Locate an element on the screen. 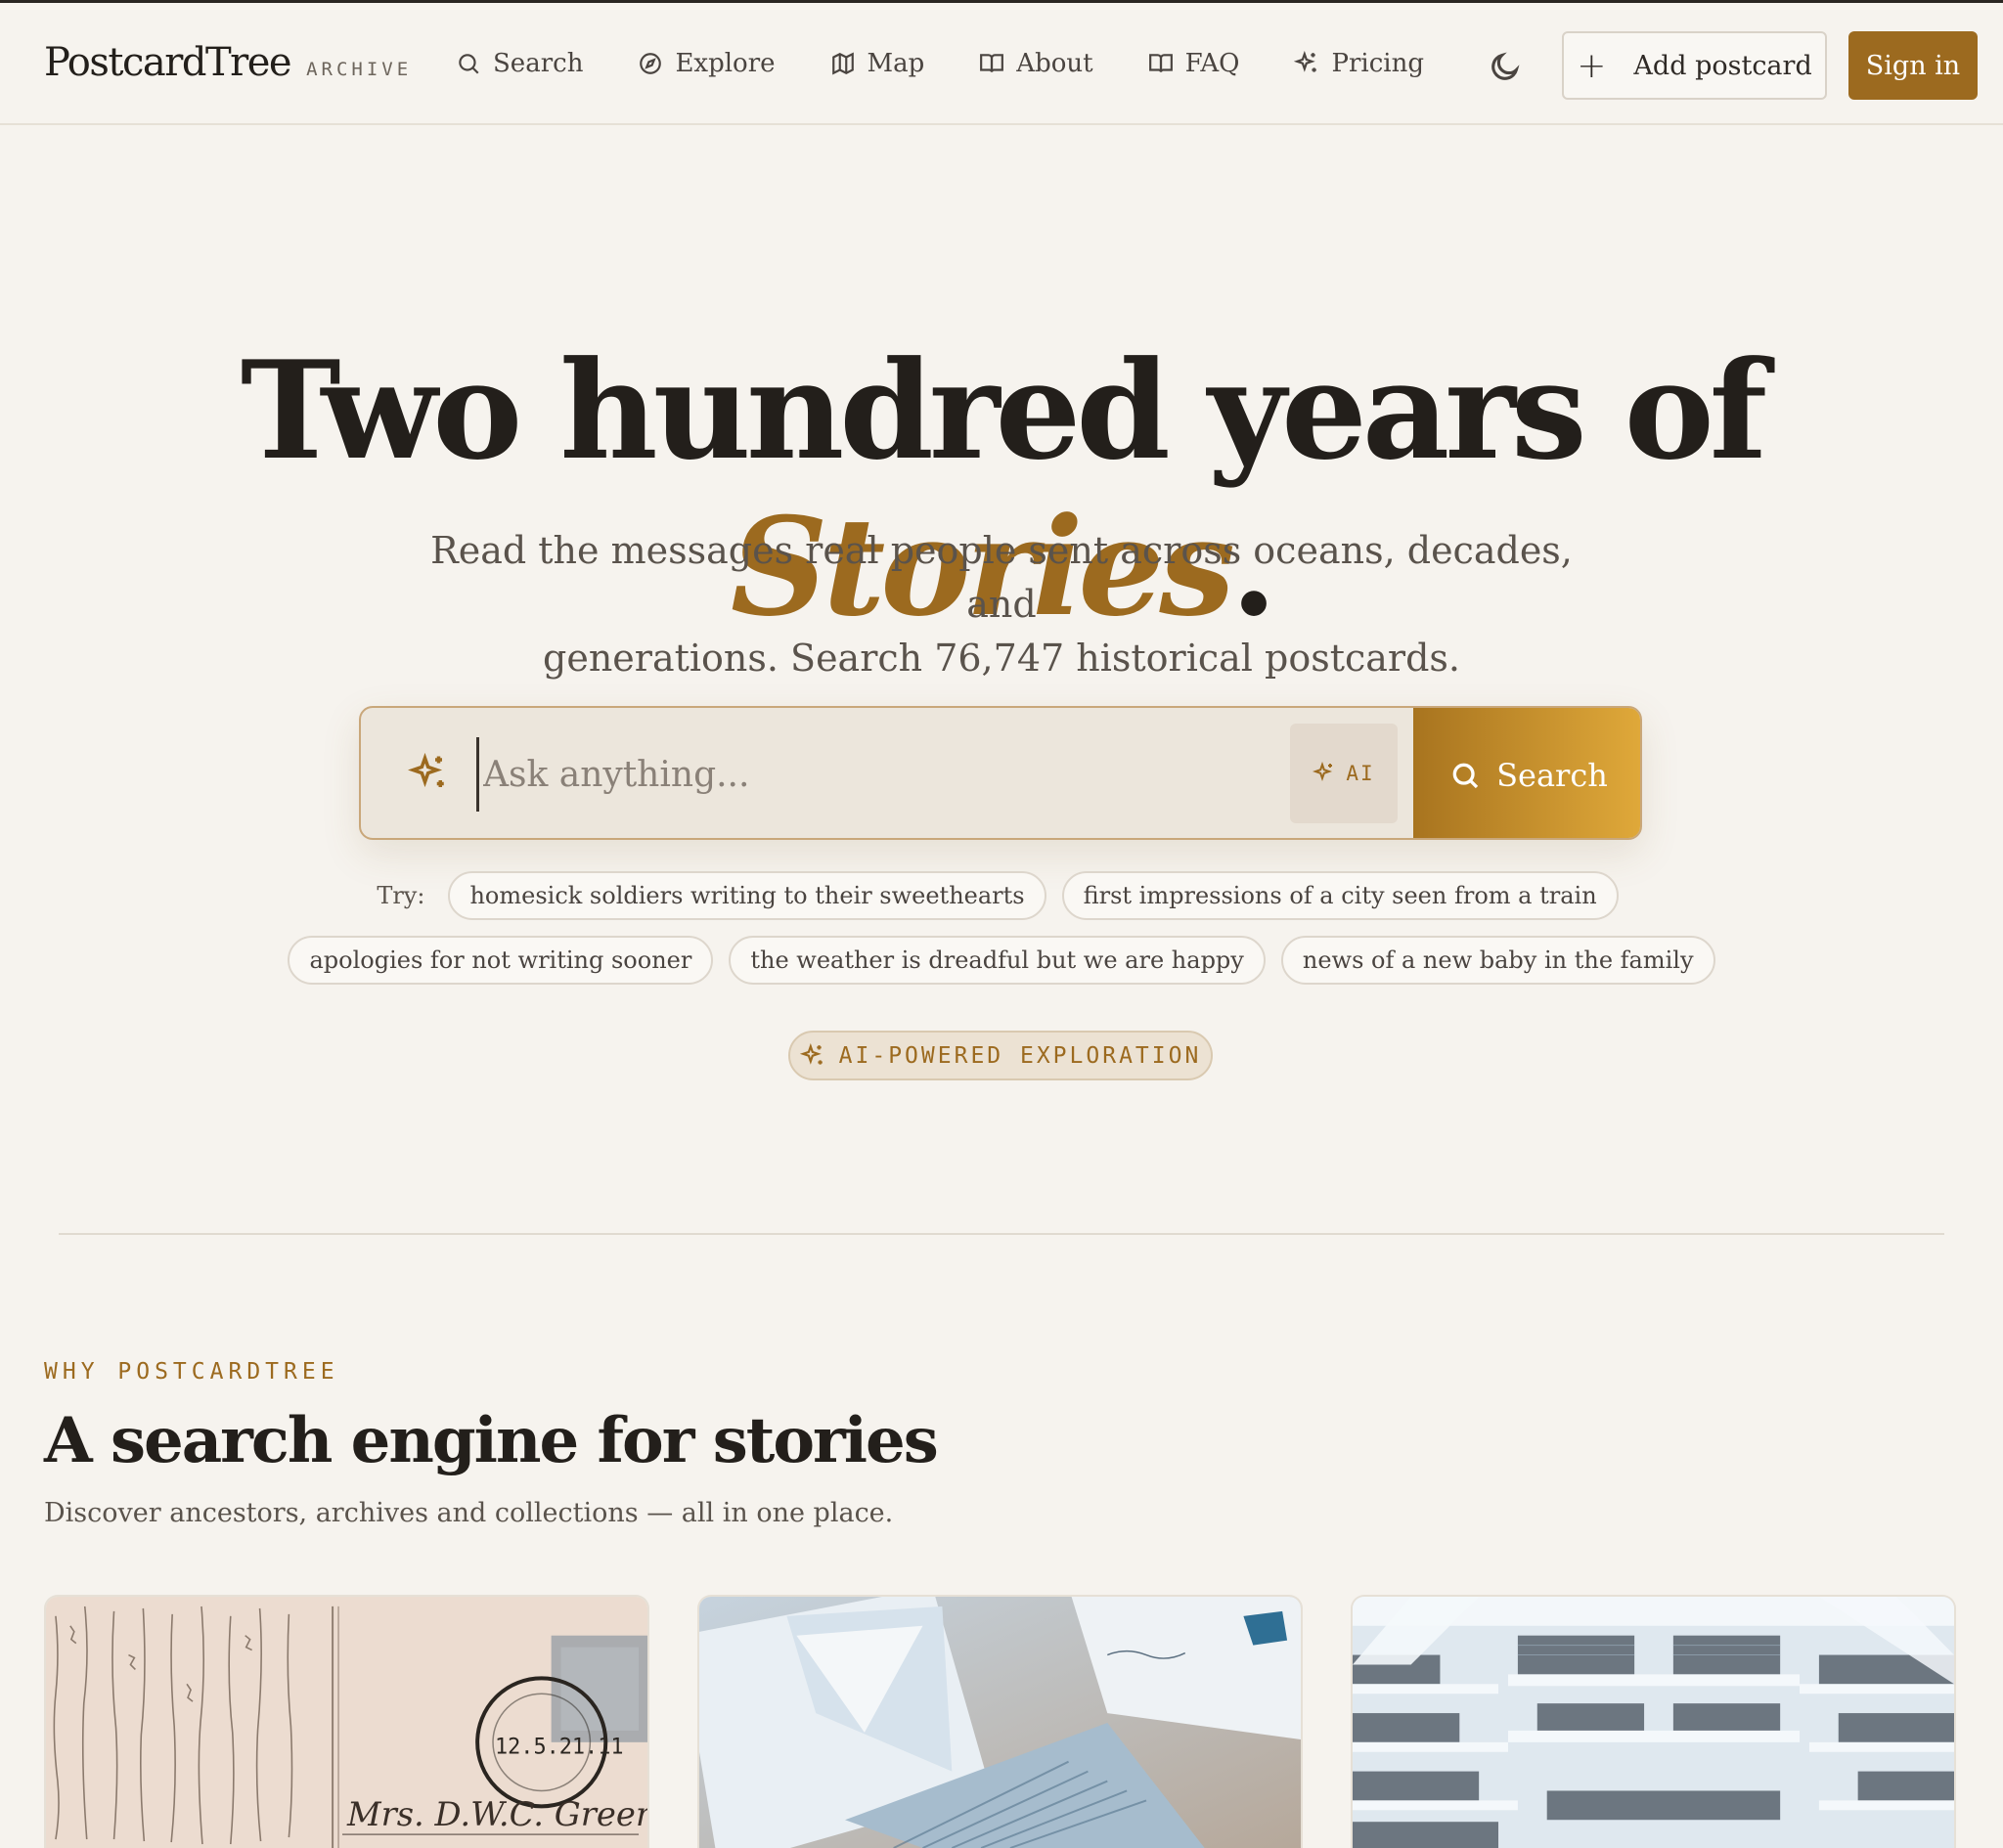  feature-card-envelopes-image is located at coordinates (1000, 1721).